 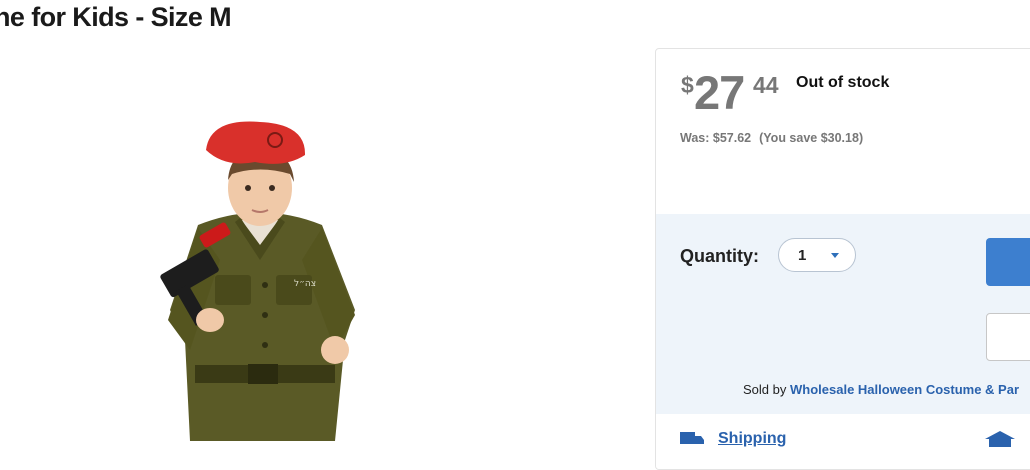 I want to click on add-to-cart-button, so click(x=1008, y=262).